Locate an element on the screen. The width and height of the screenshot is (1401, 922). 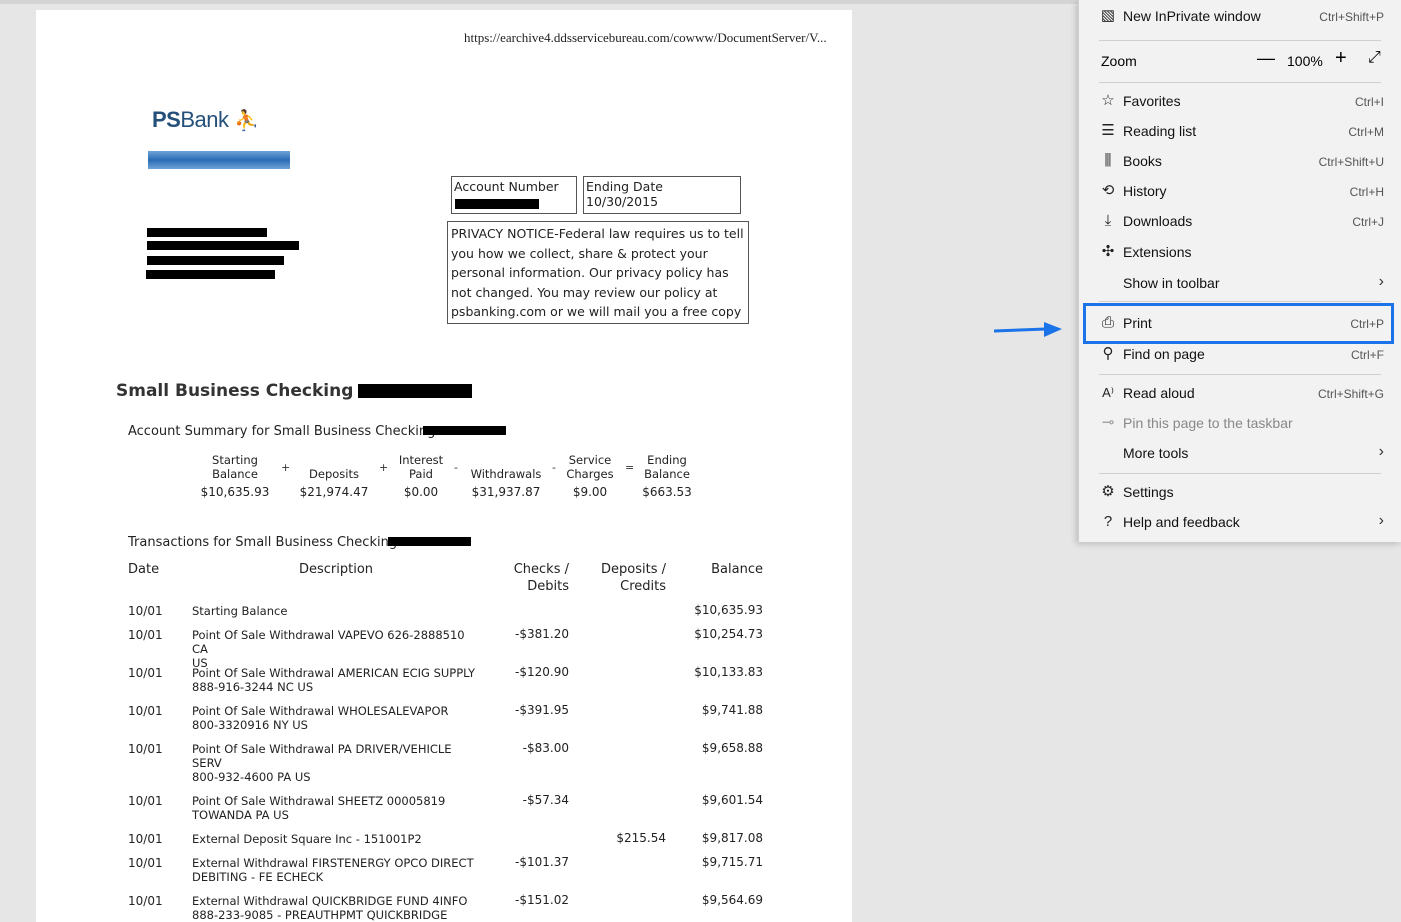
search-icon: ⚲ is located at coordinates (1108, 353).